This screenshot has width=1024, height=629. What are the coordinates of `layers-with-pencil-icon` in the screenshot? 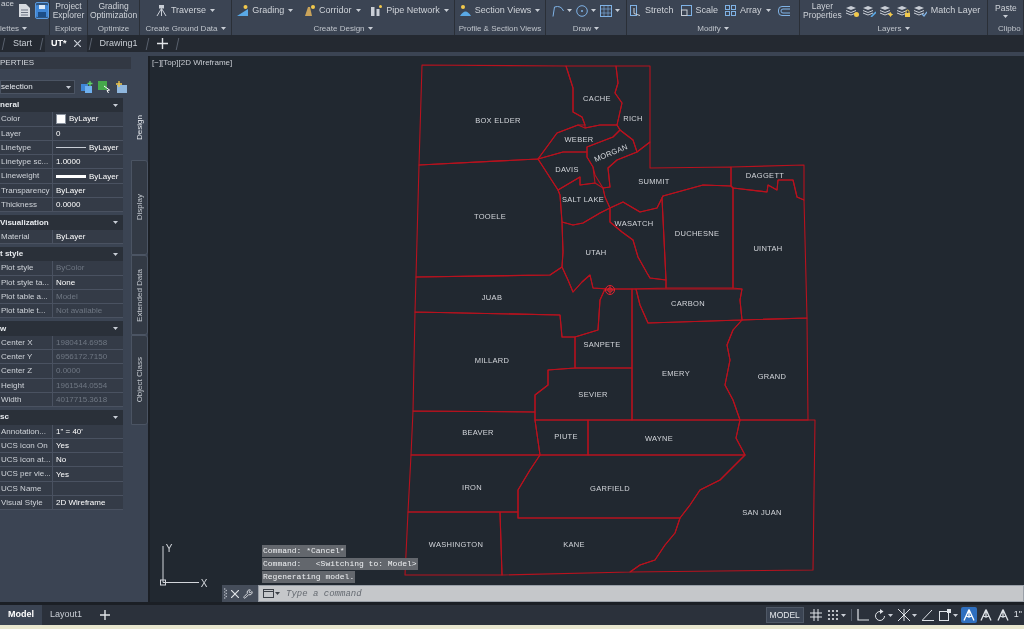 It's located at (869, 10).